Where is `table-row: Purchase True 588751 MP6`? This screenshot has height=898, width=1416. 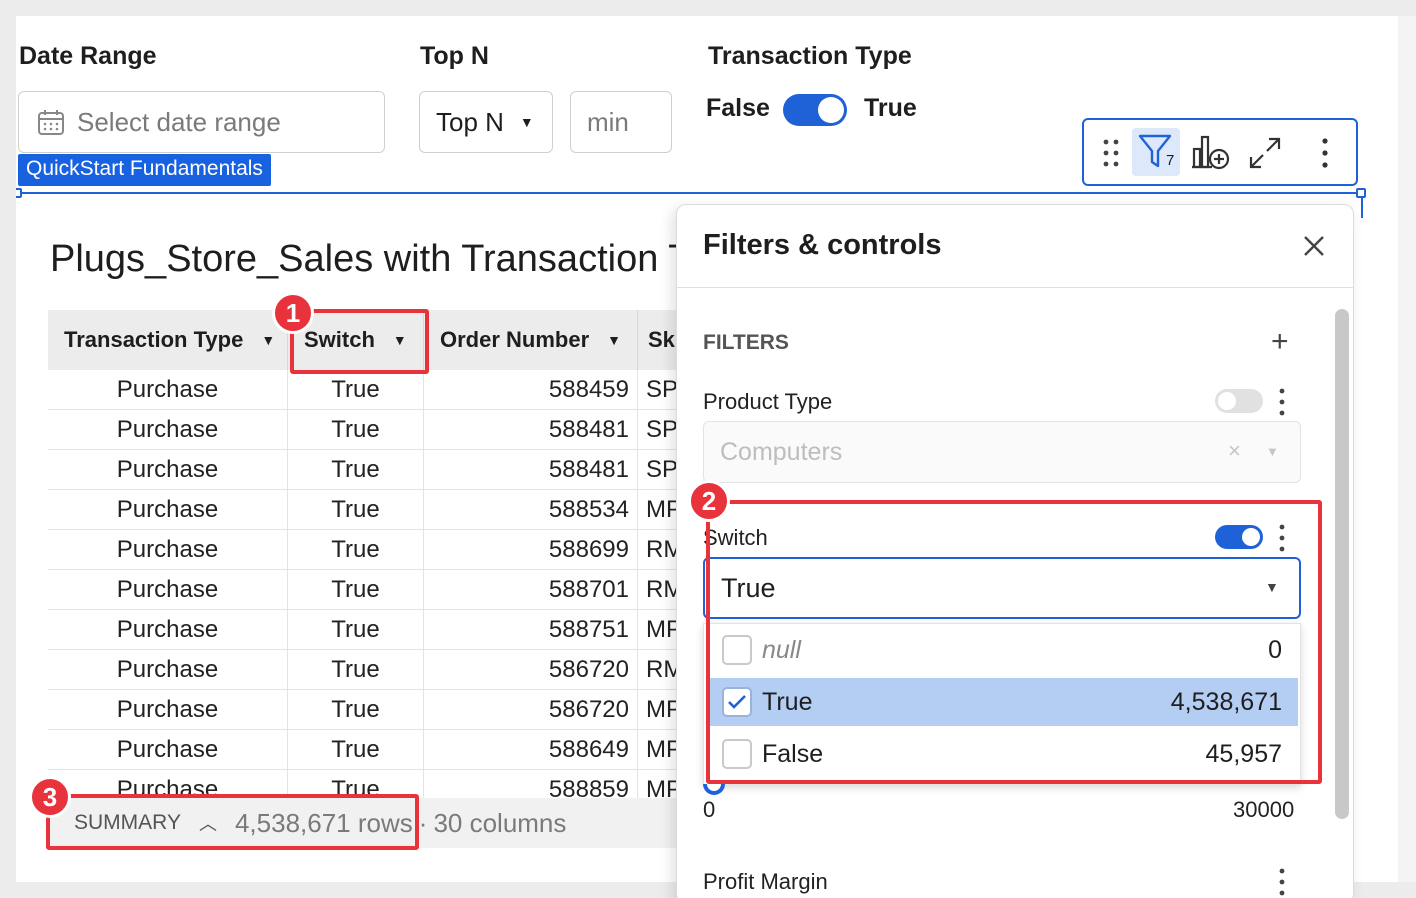
table-row: Purchase True 588751 MP6 is located at coordinates (403, 630).